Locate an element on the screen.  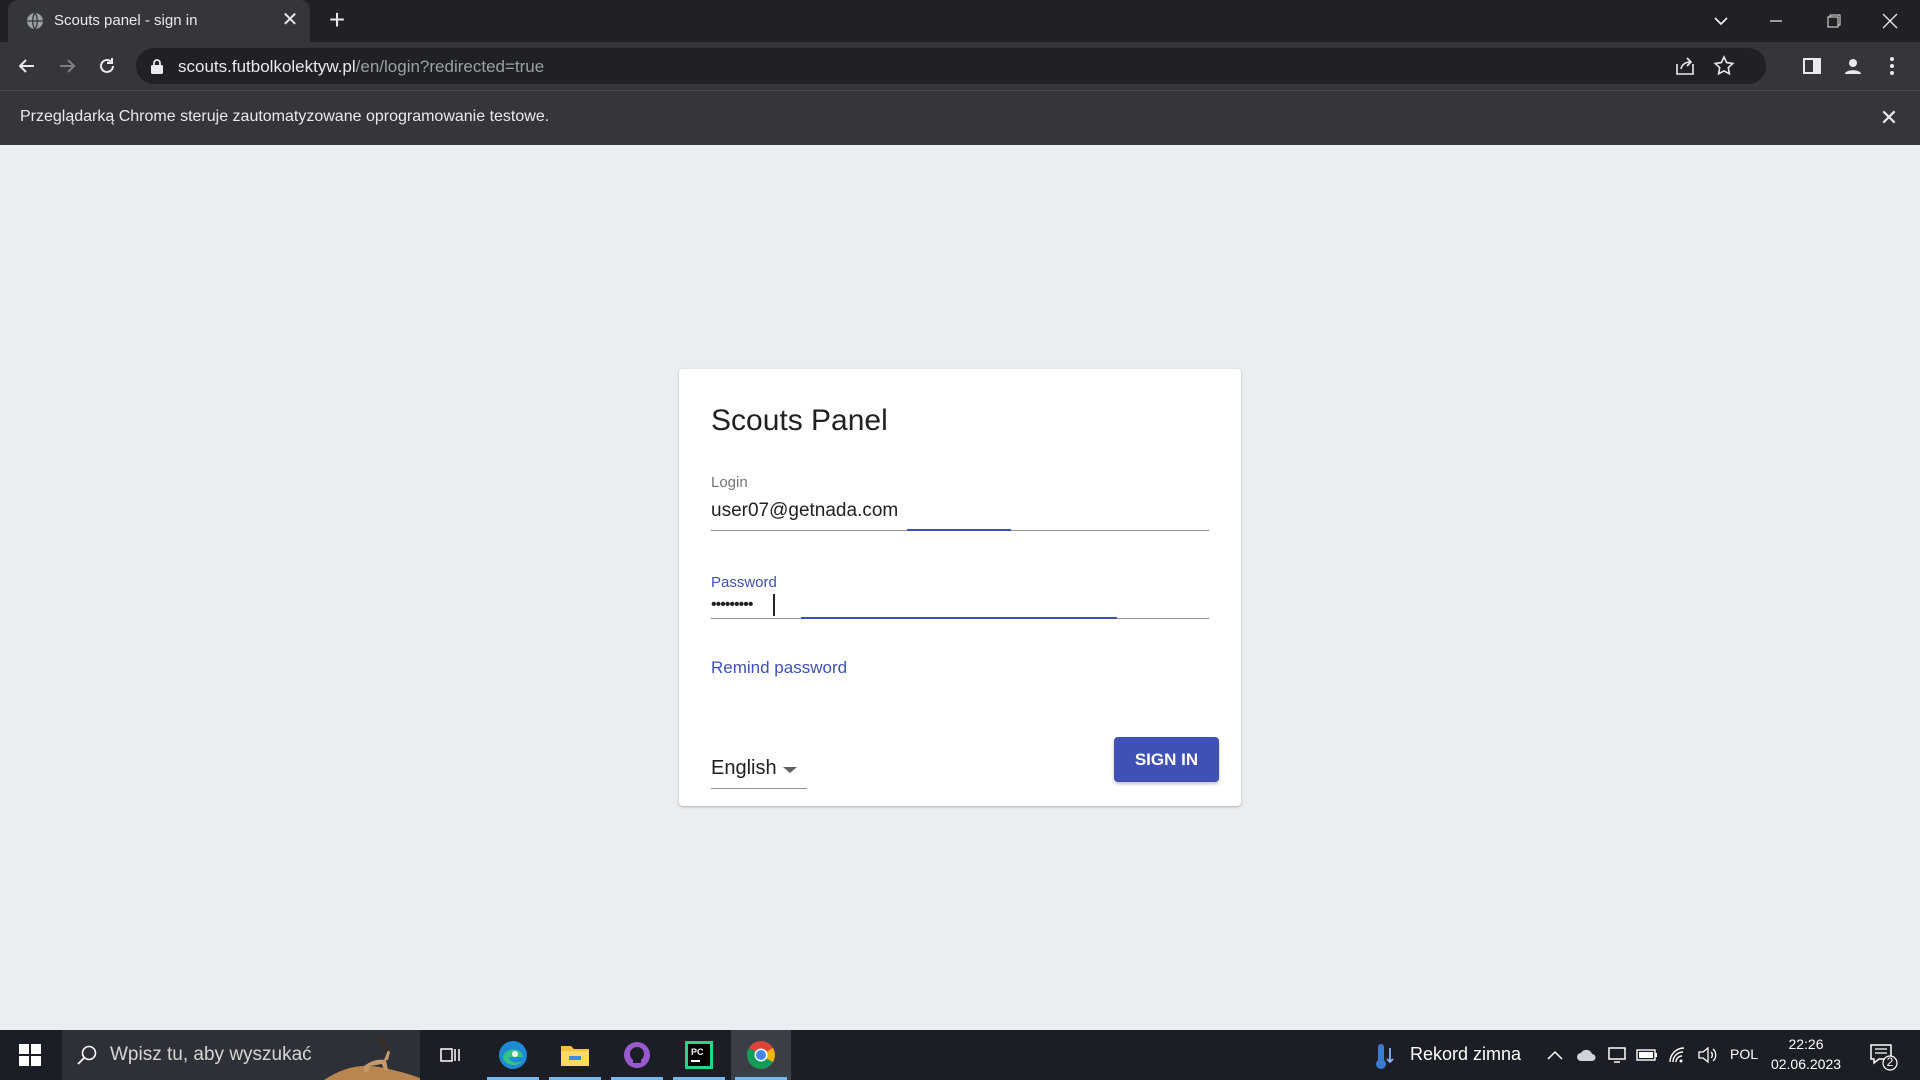
cloud-icon is located at coordinates (1586, 1055).